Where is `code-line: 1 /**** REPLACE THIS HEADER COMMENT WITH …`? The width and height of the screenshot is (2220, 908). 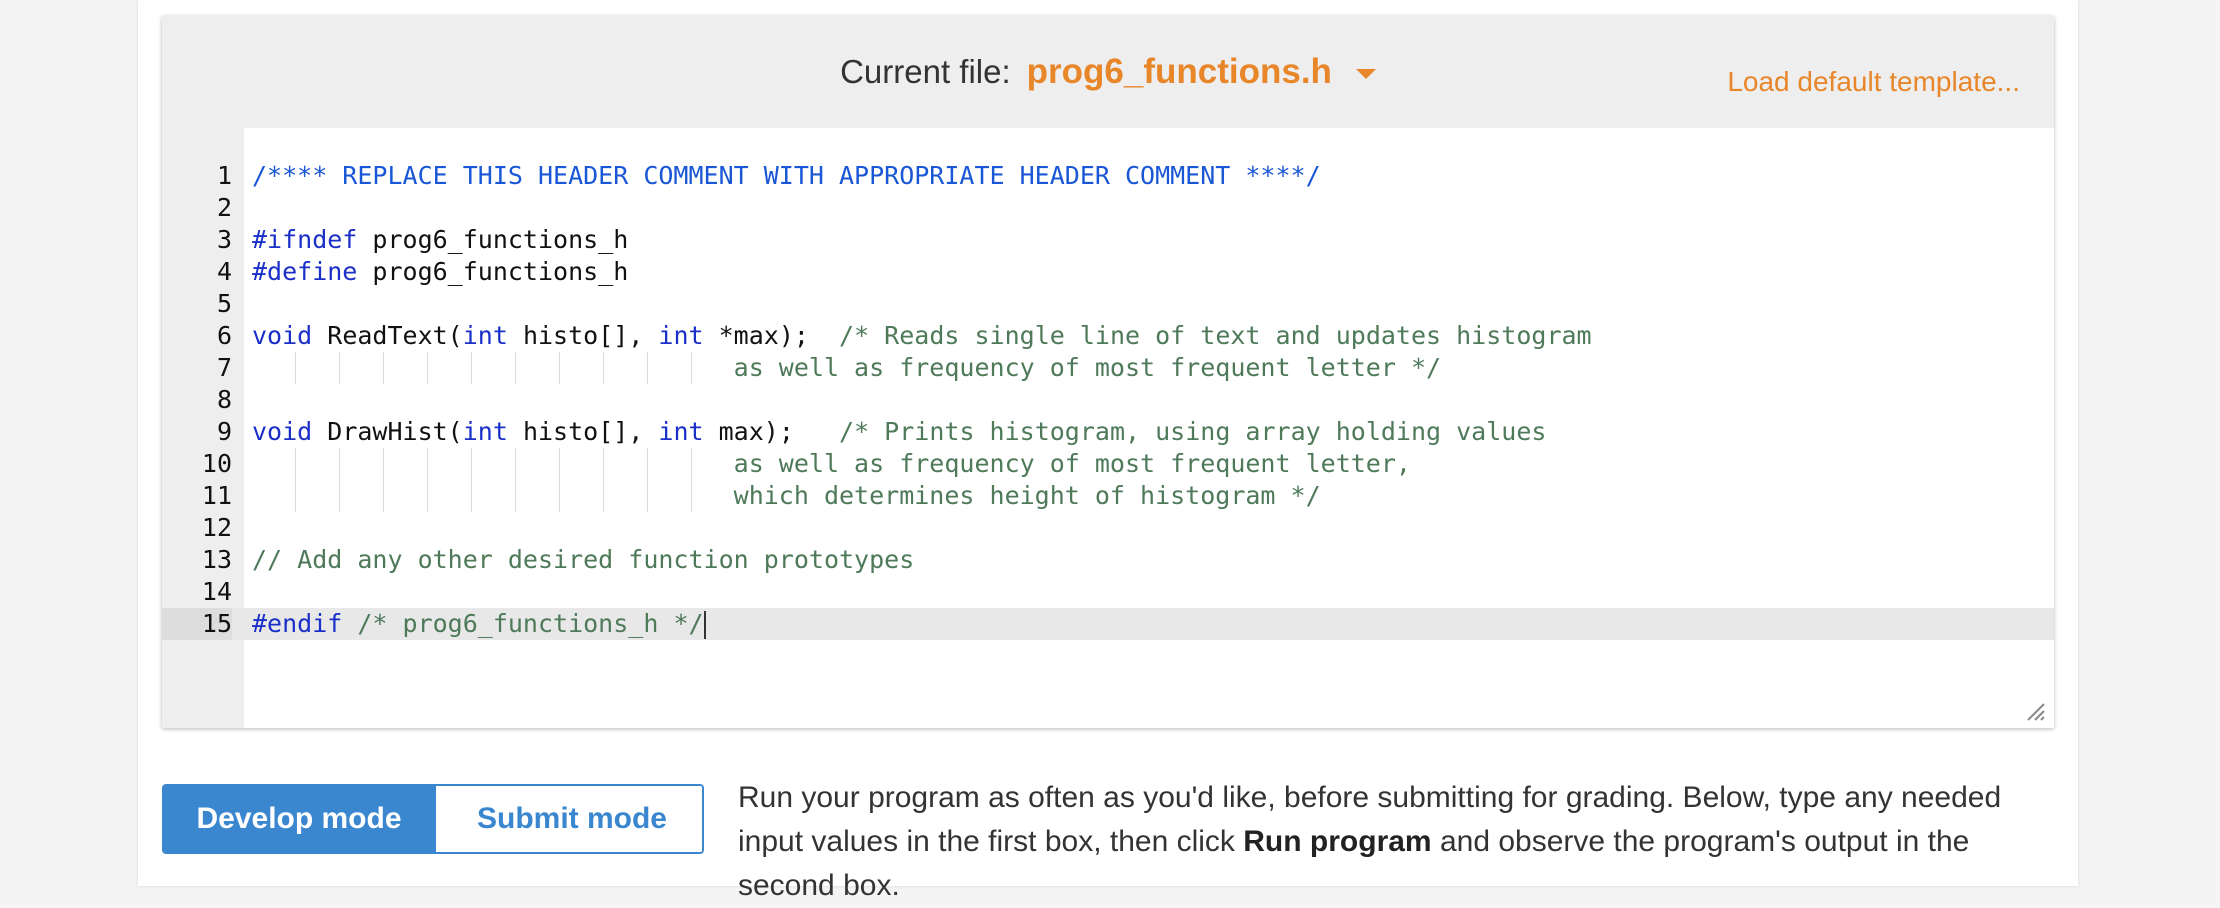 code-line: 1 /**** REPLACE THIS HEADER COMMENT WITH … is located at coordinates (1108, 176).